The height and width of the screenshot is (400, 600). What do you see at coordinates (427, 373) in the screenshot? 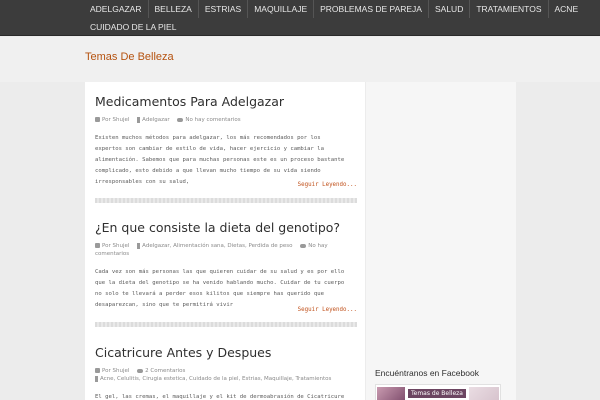
I see `facebook-widget-title: Encuéntranos en Facebook` at bounding box center [427, 373].